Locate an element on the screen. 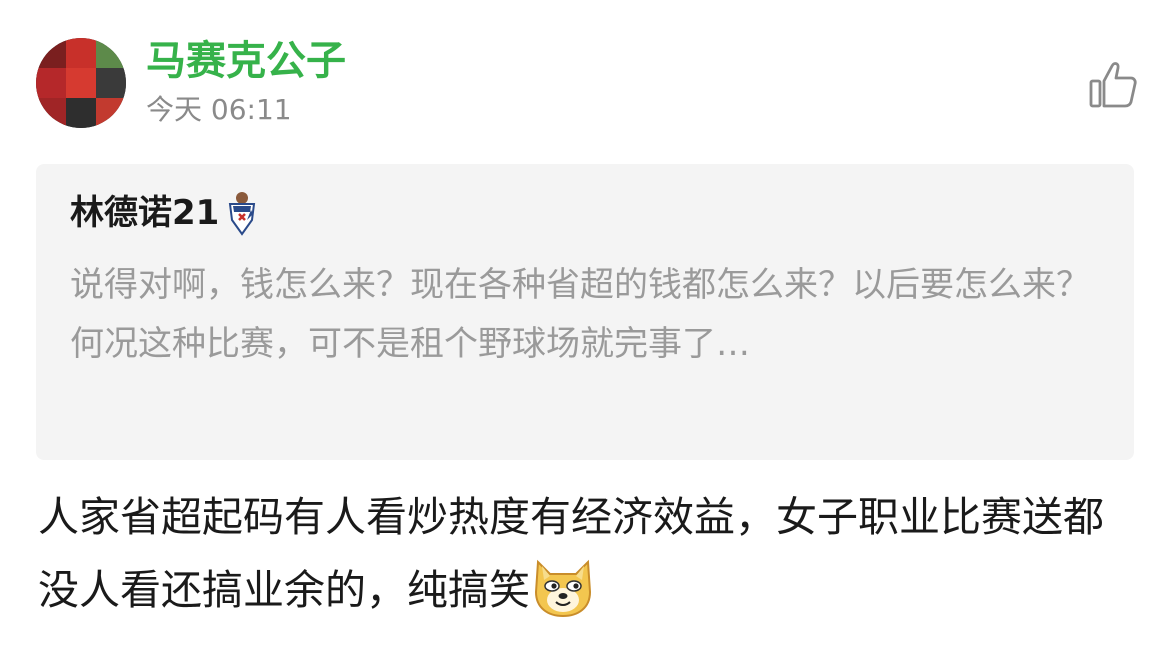 Image resolution: width=1170 pixels, height=658 pixels. username: 马赛克公子 is located at coordinates (246, 61).